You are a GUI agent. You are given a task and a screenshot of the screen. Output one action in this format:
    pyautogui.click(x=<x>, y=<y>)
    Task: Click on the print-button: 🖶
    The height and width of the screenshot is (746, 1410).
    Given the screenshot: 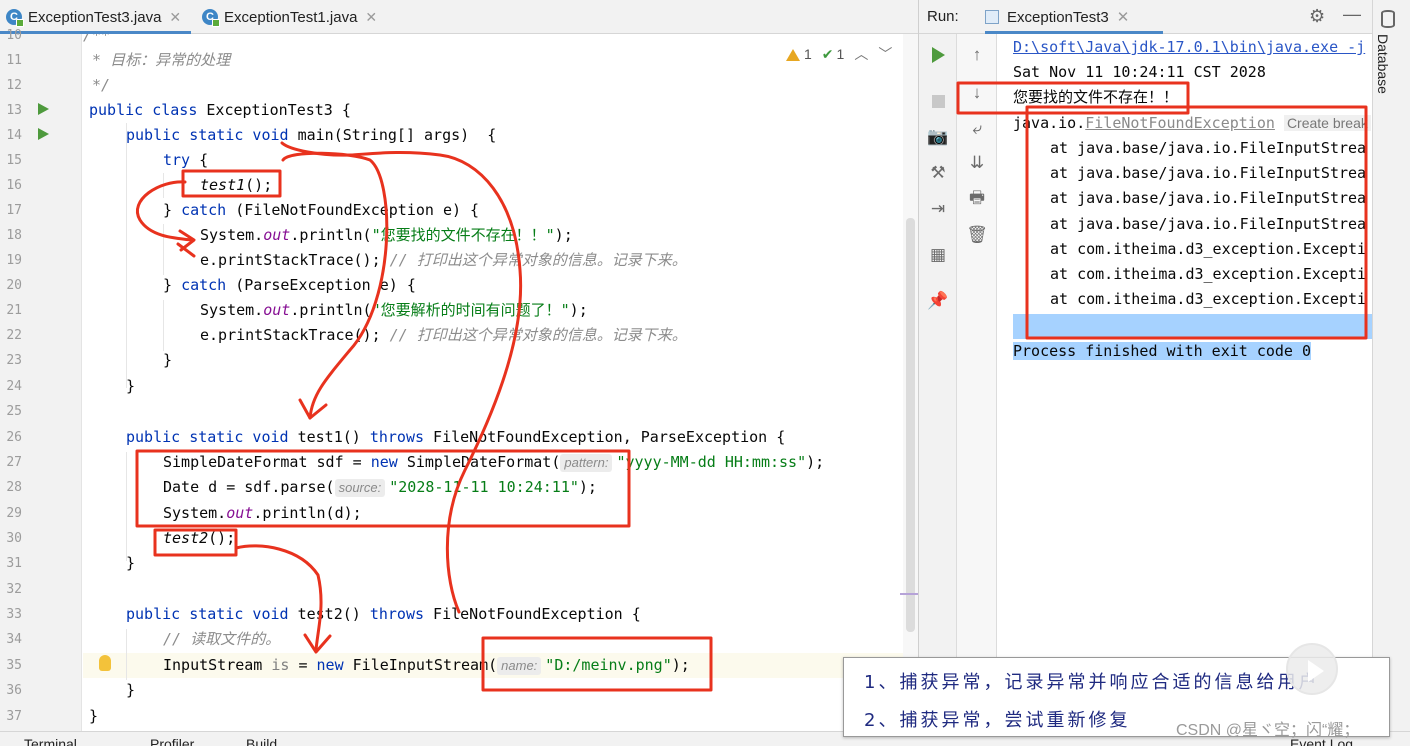 What is the action you would take?
    pyautogui.click(x=977, y=199)
    